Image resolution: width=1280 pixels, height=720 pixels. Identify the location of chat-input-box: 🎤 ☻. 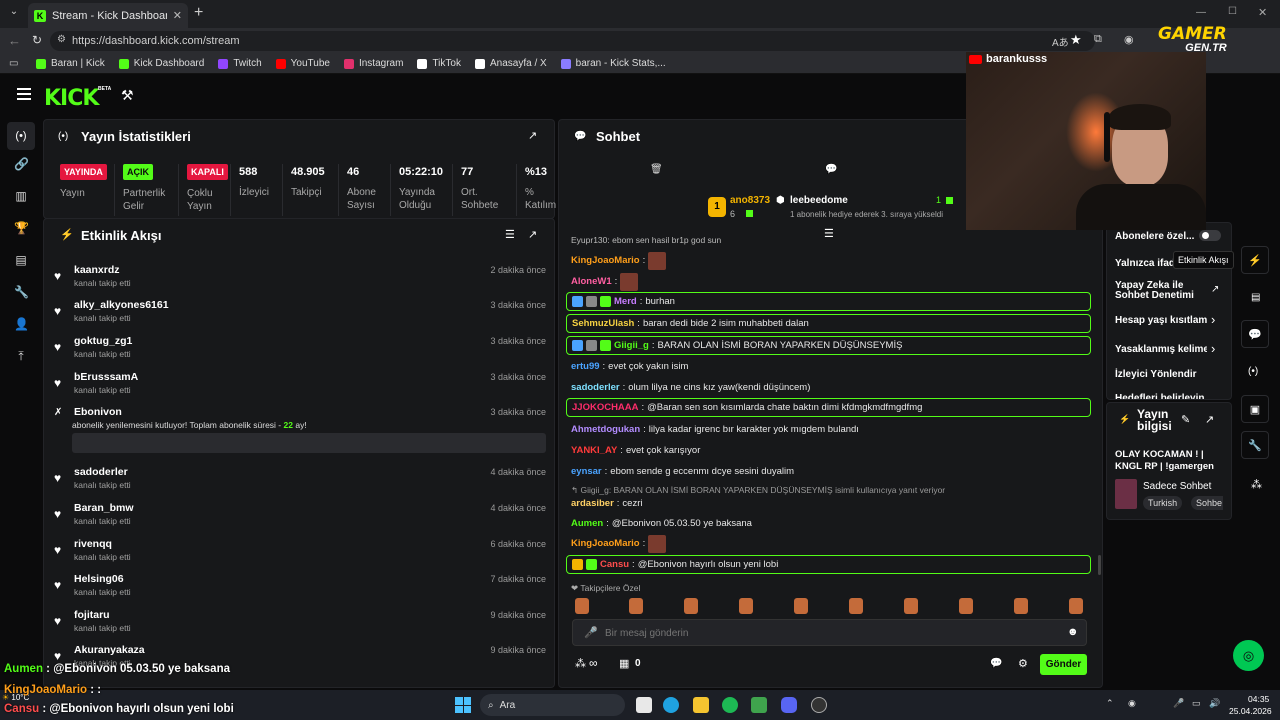
(829, 632).